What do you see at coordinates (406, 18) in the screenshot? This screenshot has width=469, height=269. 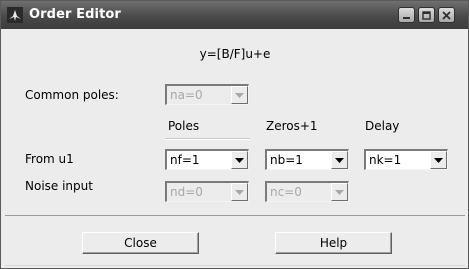 I see `minimize-icon` at bounding box center [406, 18].